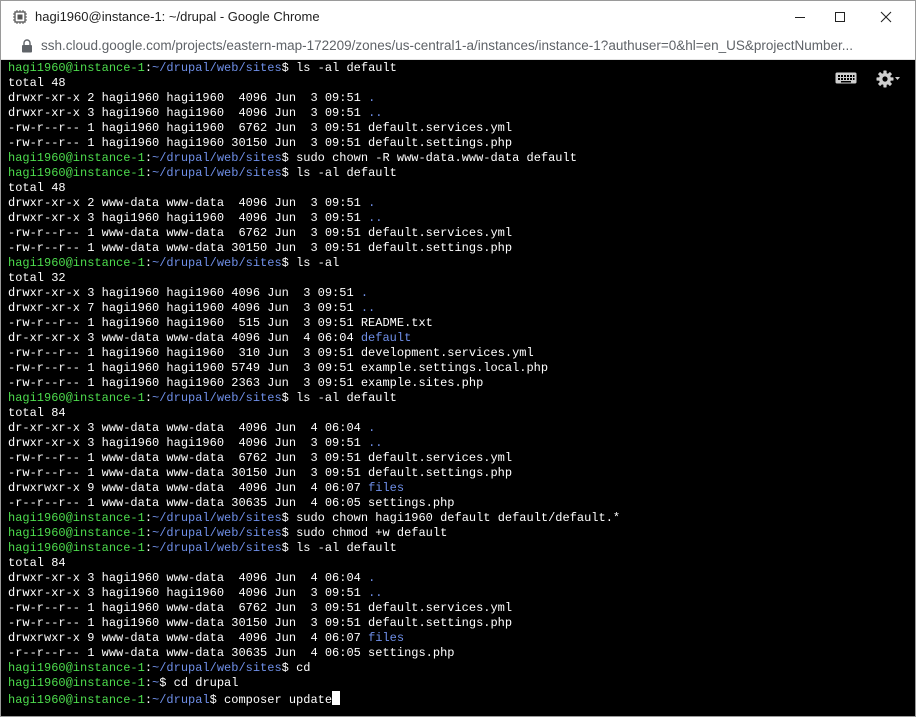  Describe the element at coordinates (37, 278) in the screenshot. I see `output-text: total 32` at that location.